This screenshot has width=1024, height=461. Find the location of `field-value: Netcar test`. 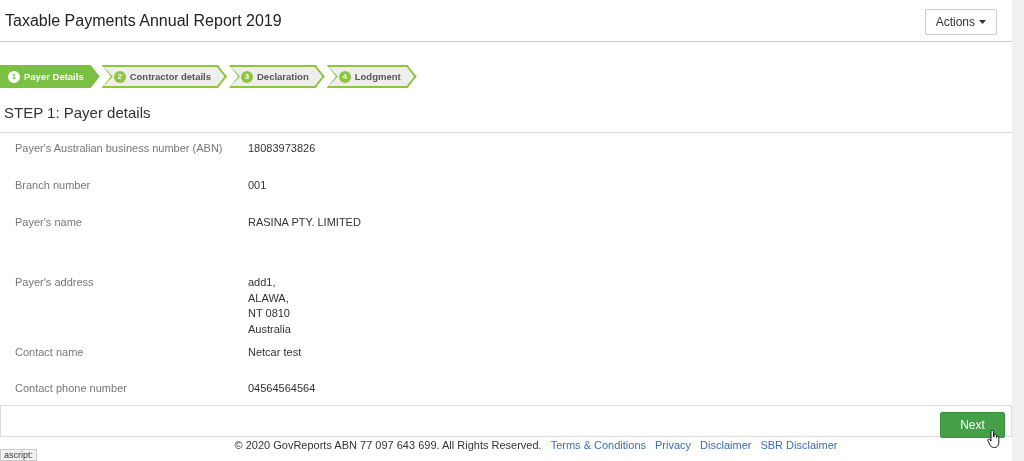

field-value: Netcar test is located at coordinates (275, 352).